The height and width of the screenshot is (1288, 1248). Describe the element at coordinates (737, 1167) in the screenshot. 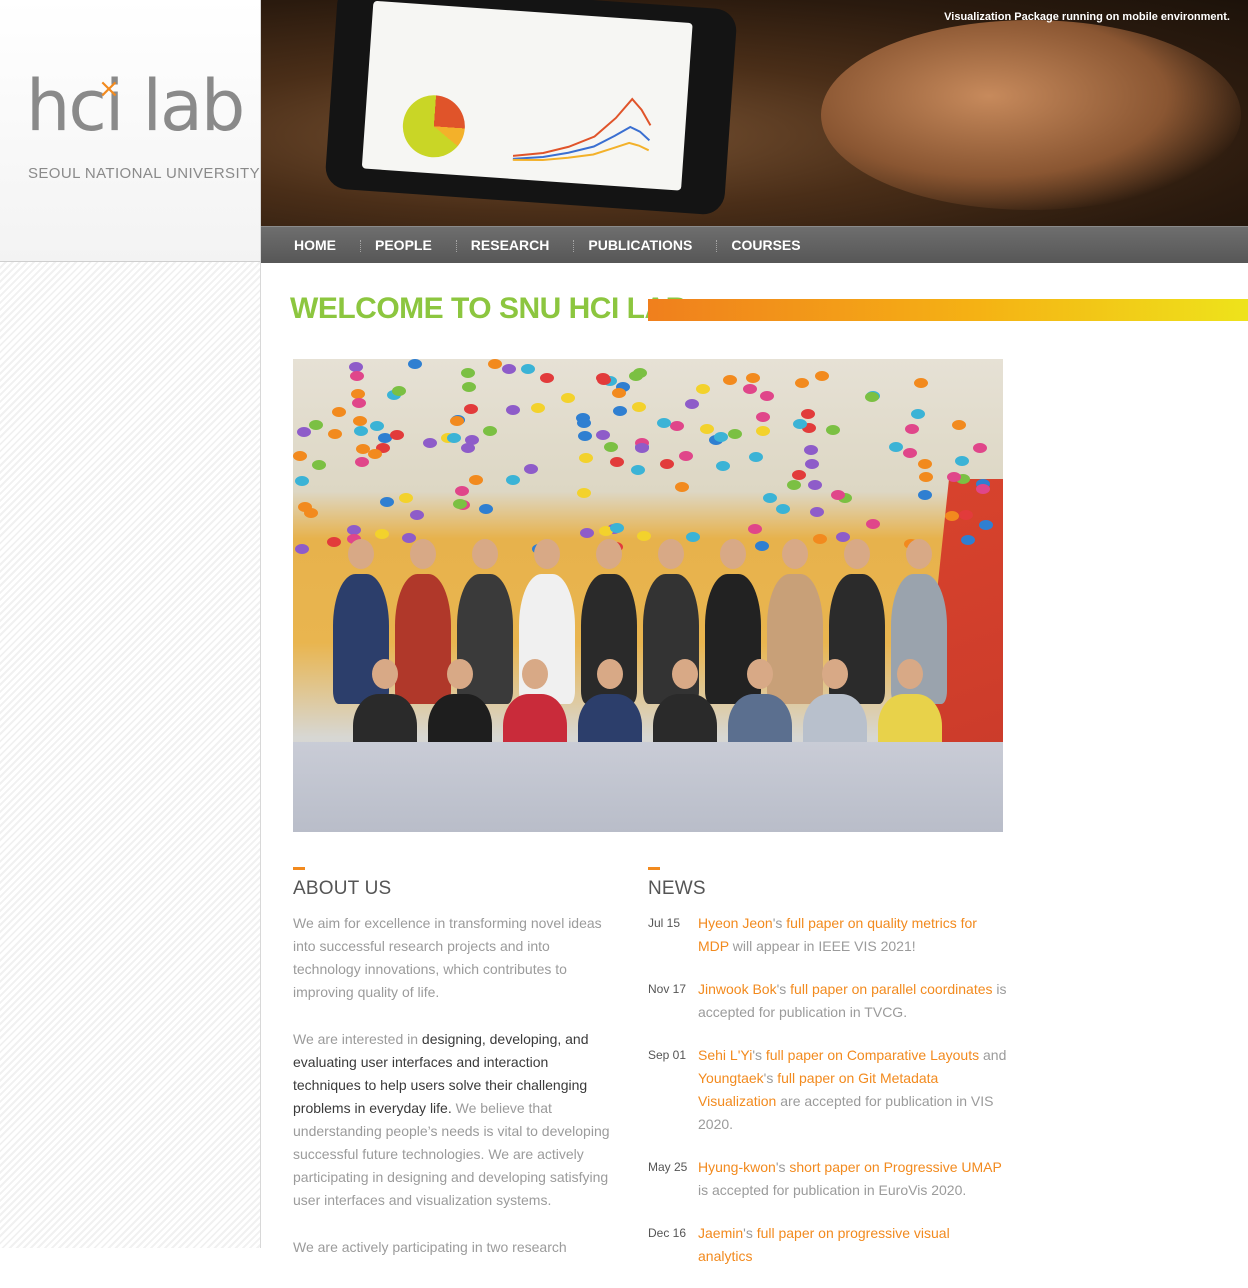

I see `news-link: Hyung-kwon` at that location.